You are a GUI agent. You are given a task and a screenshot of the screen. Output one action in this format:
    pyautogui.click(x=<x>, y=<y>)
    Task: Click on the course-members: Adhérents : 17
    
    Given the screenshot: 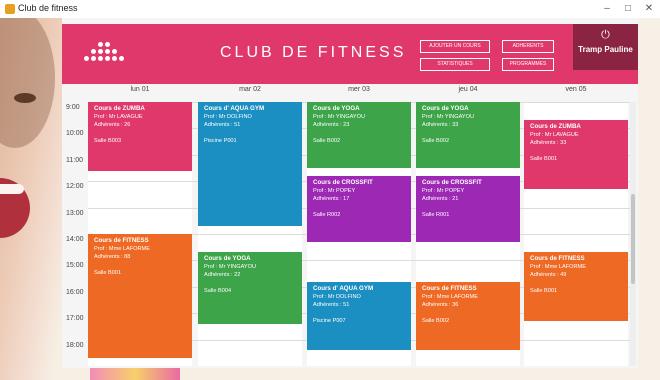 What is the action you would take?
    pyautogui.click(x=331, y=198)
    